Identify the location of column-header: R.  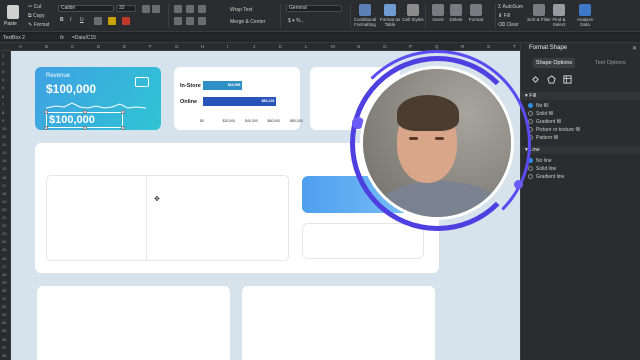
(462, 46).